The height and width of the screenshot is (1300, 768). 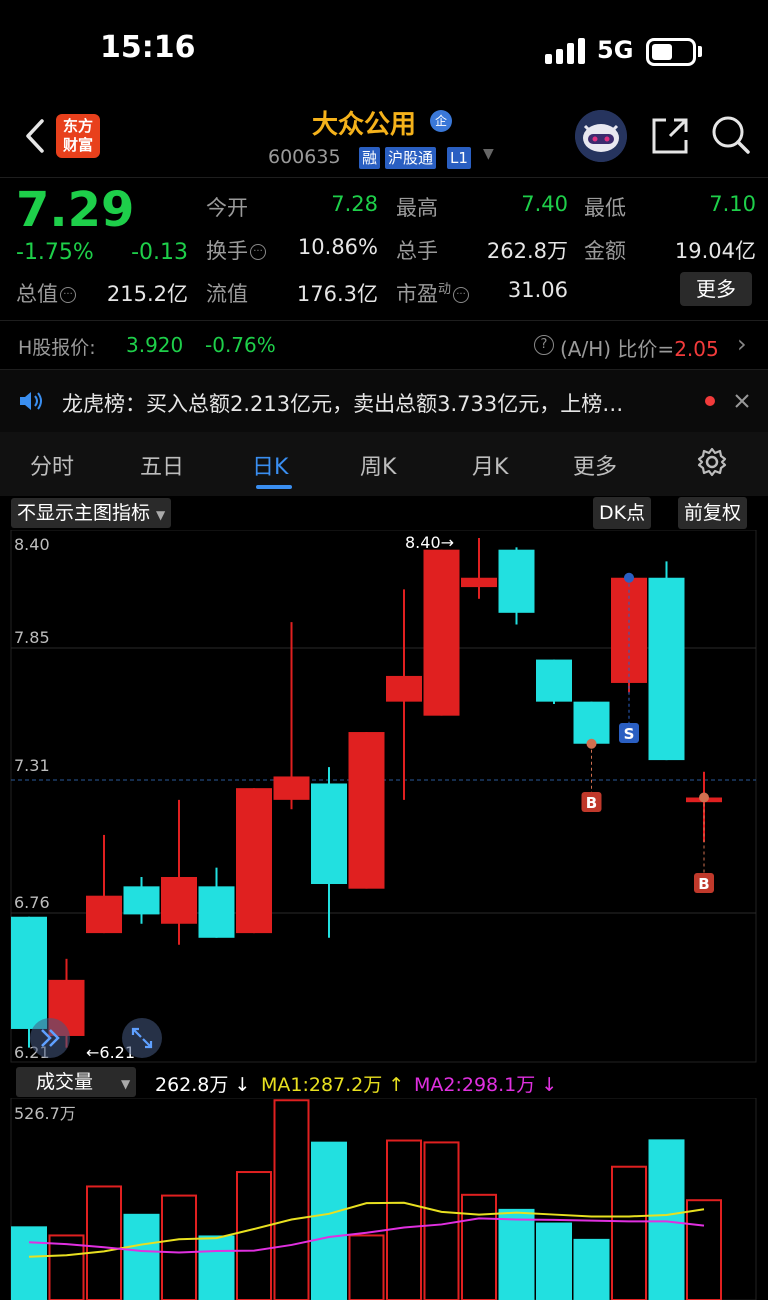 I want to click on gear-icon, so click(x=712, y=462).